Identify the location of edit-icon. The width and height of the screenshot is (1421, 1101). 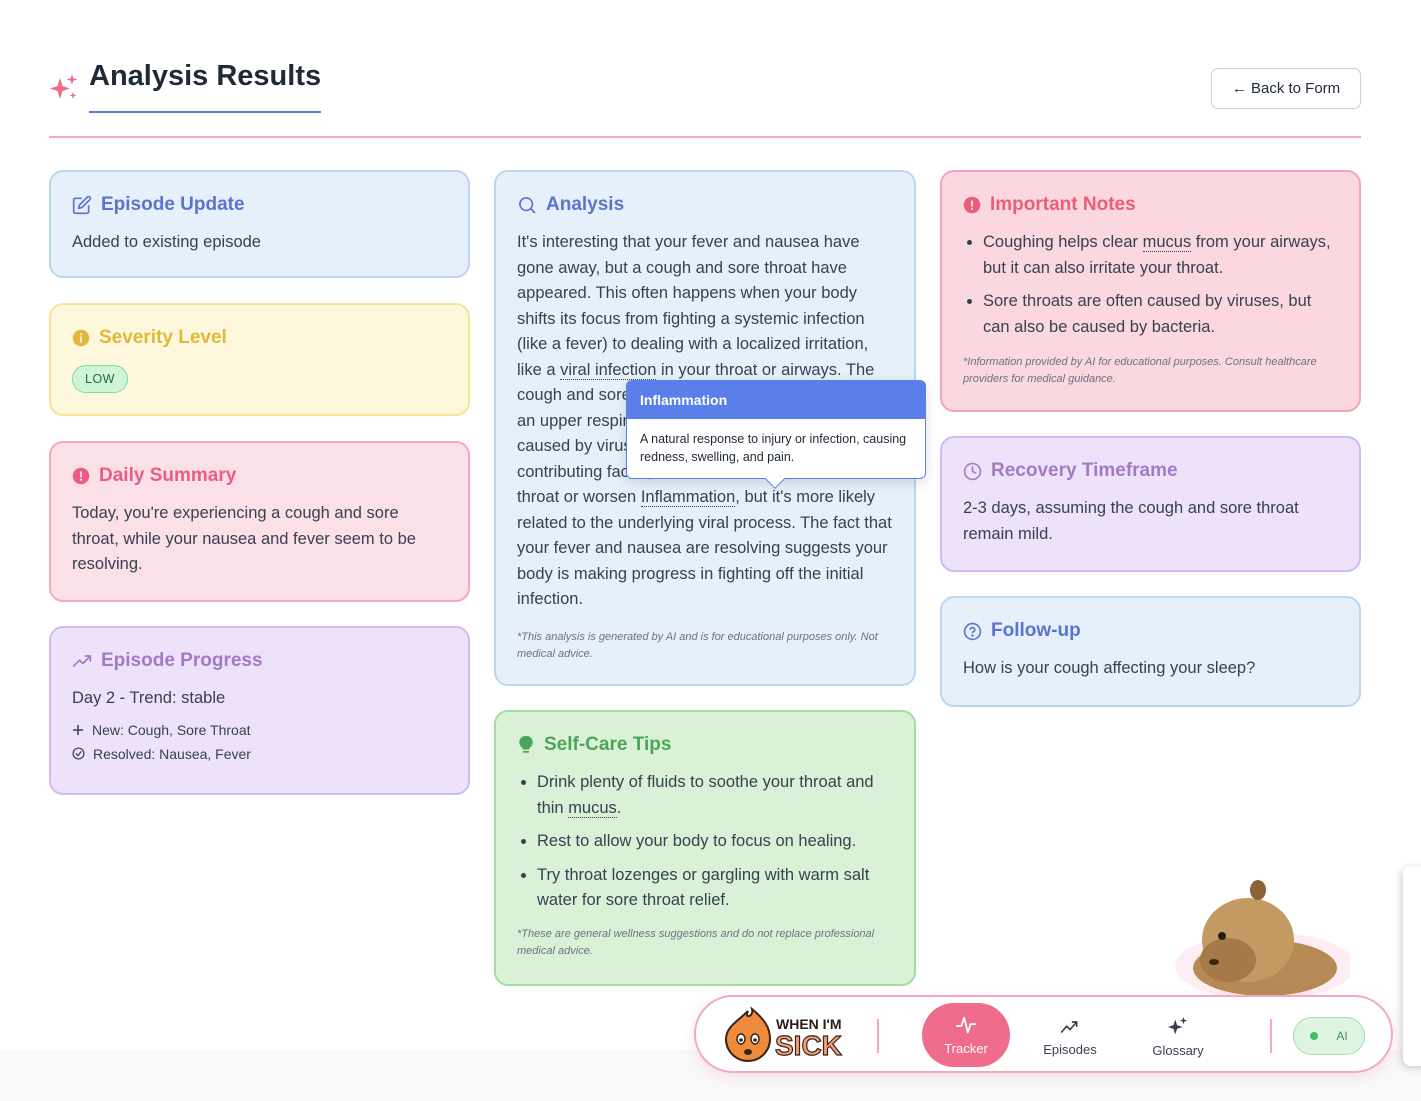
(82, 205).